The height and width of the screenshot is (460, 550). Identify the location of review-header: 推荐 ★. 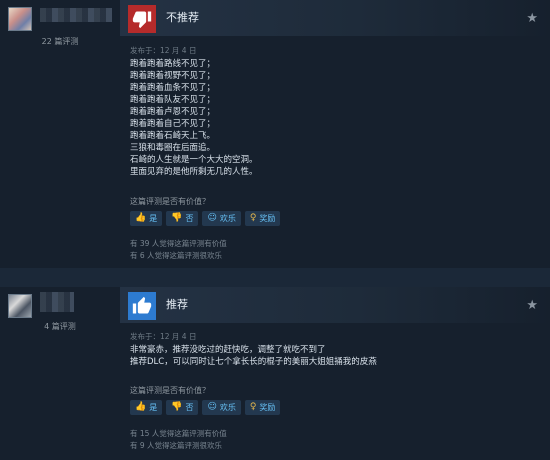
(335, 305).